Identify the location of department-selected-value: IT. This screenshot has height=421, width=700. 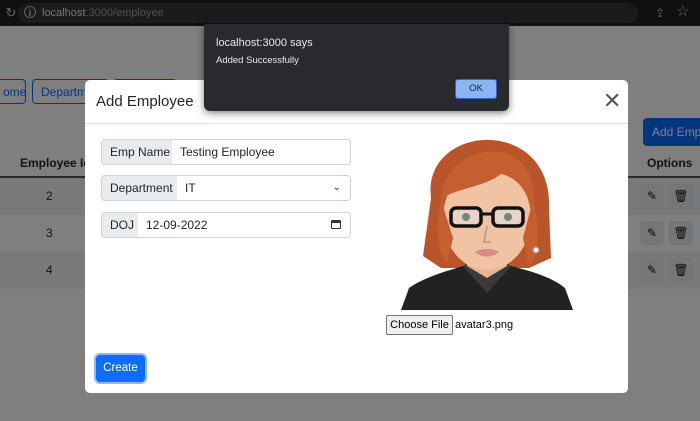
(190, 188).